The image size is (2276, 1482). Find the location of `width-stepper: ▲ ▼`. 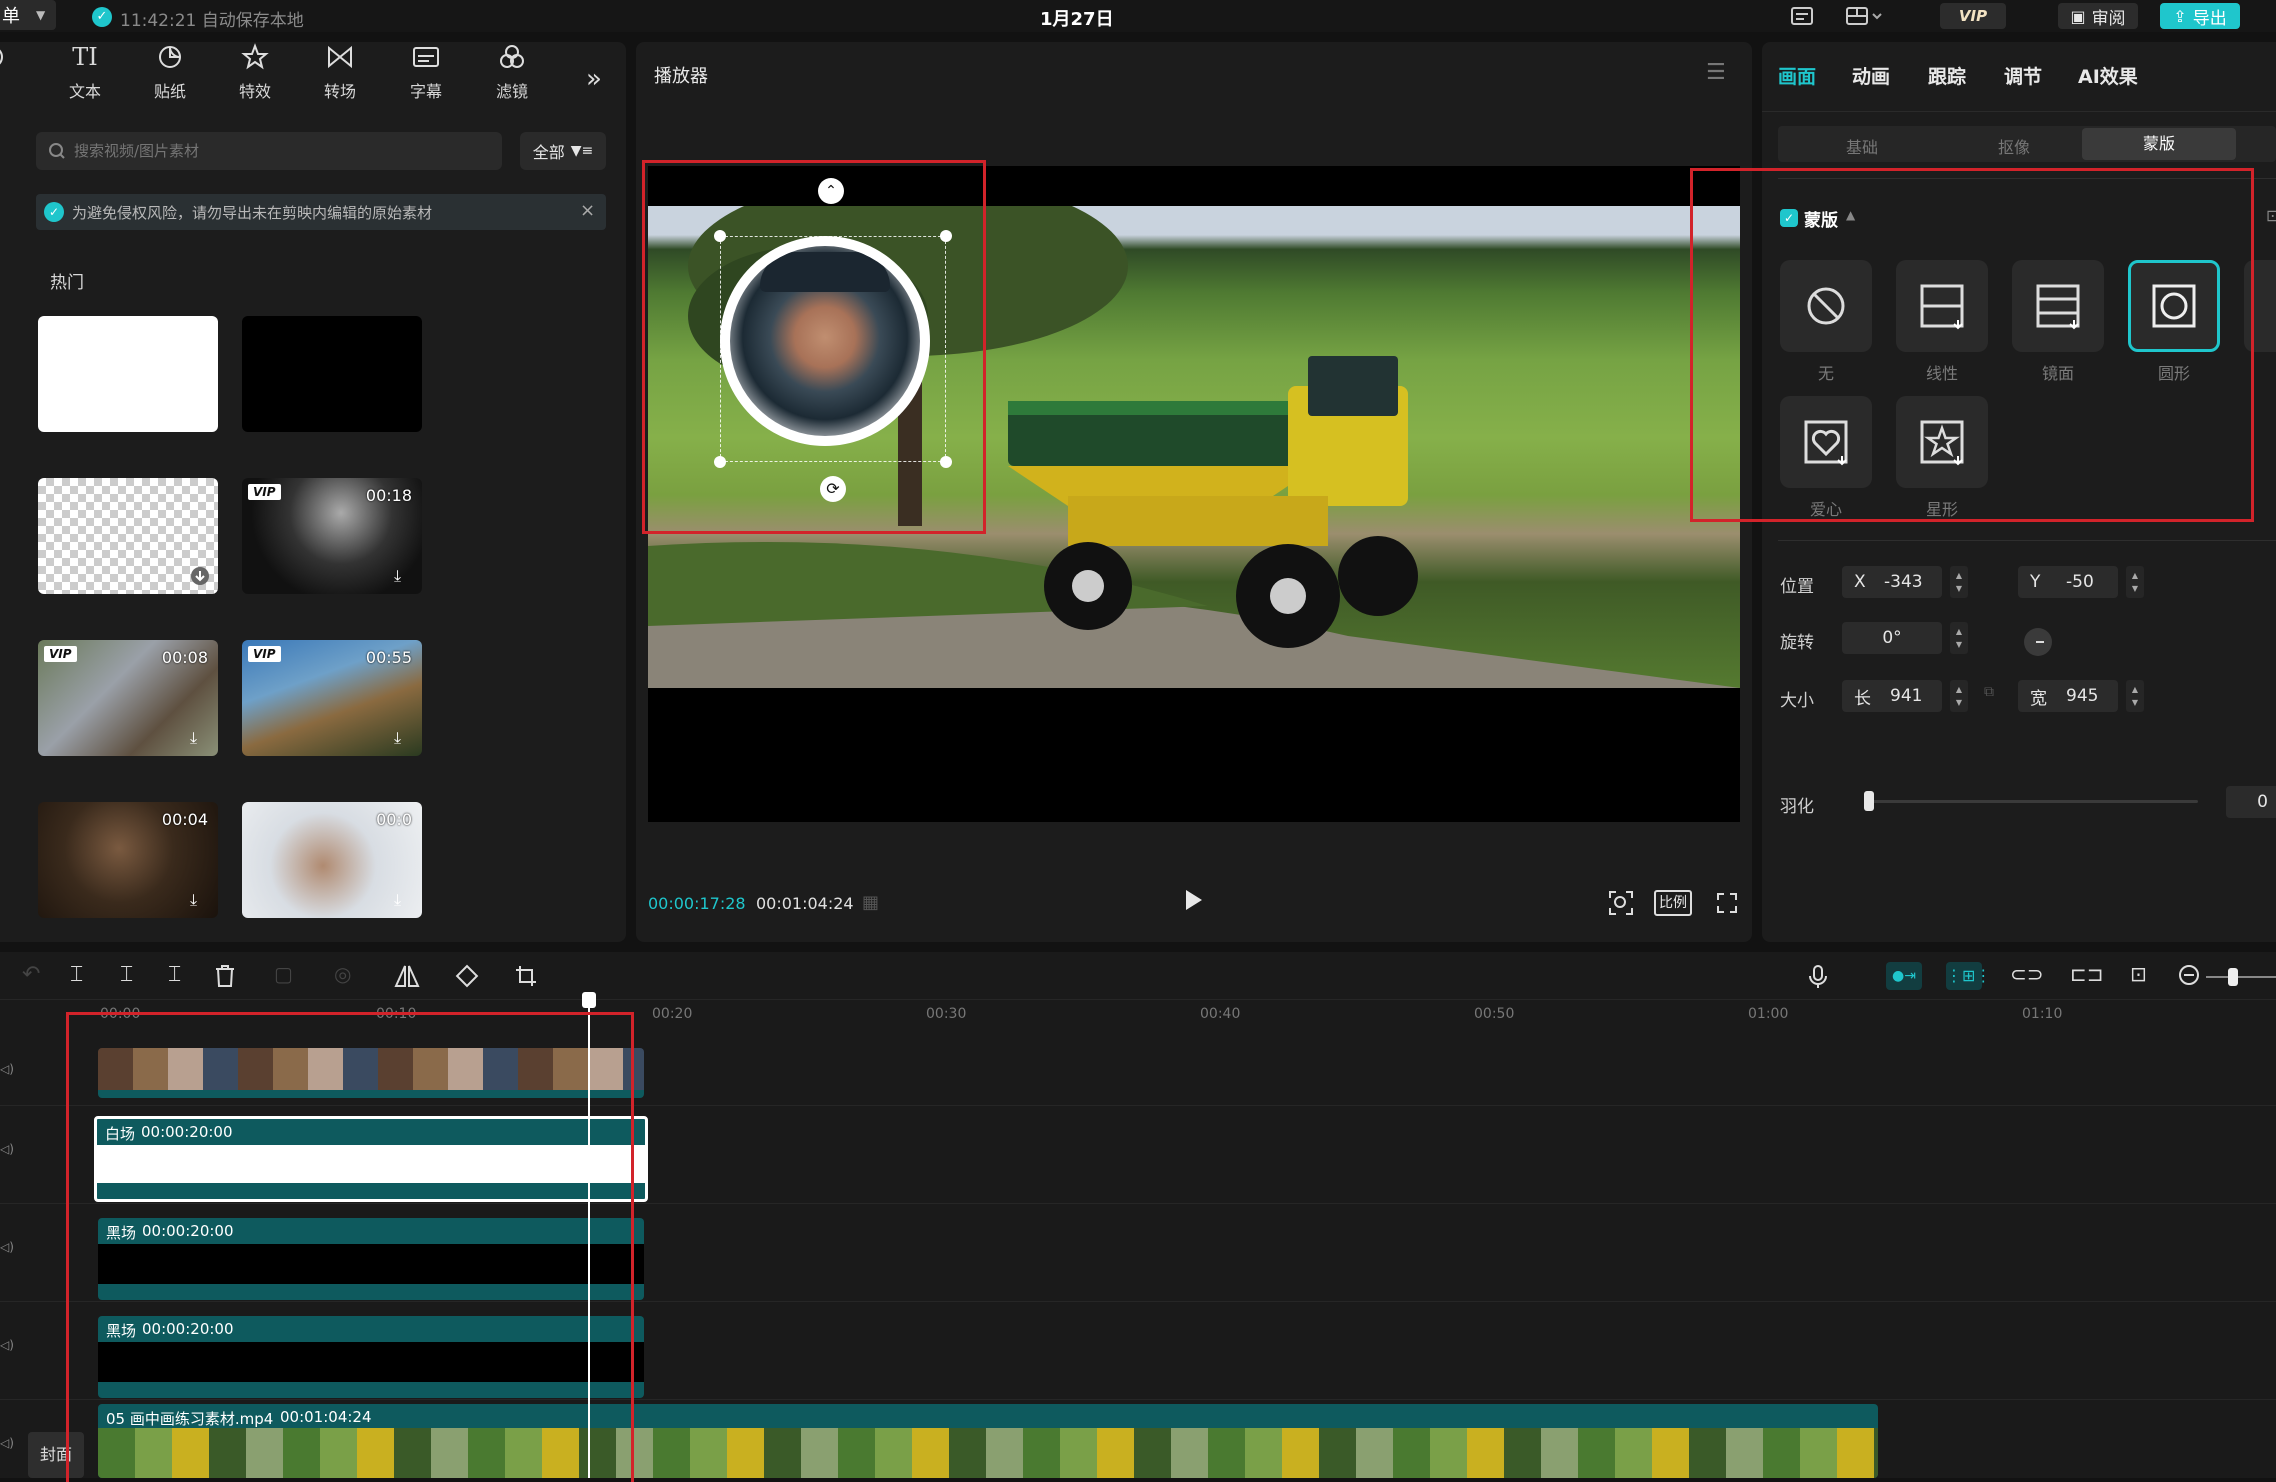

width-stepper: ▲ ▼ is located at coordinates (2135, 696).